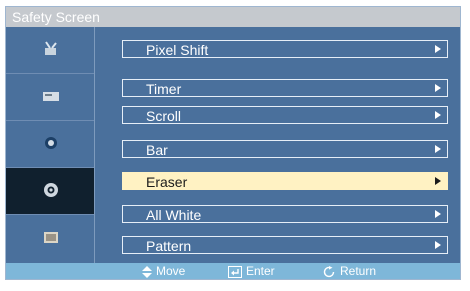  I want to click on menu-item-label: Pixel Shift, so click(177, 50).